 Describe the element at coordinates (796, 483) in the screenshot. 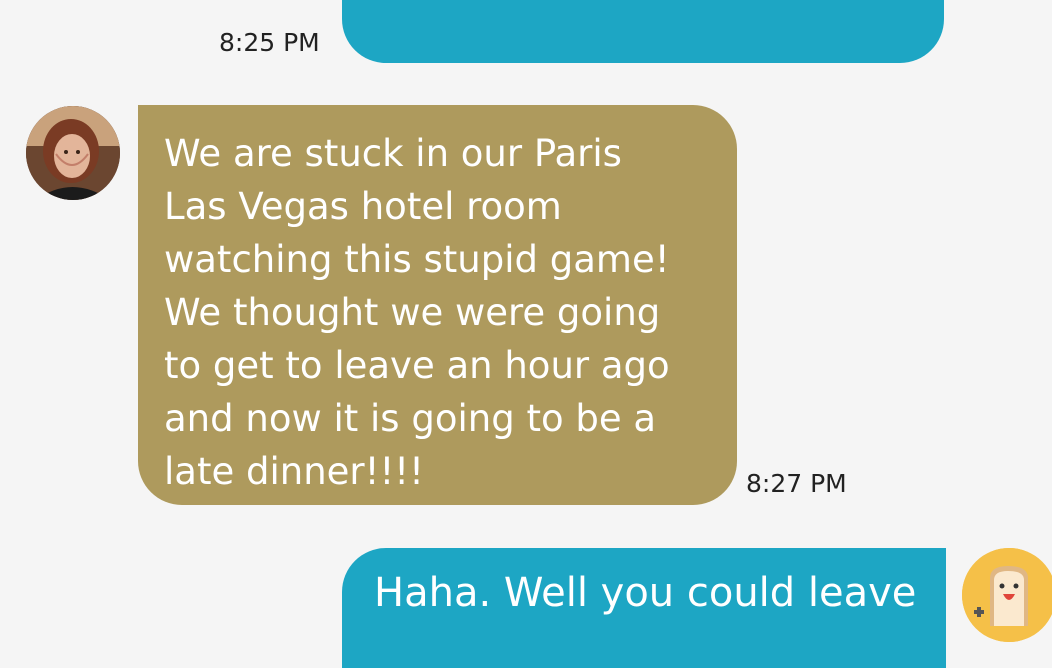

I see `message-timestamp: 8:27 PM` at that location.